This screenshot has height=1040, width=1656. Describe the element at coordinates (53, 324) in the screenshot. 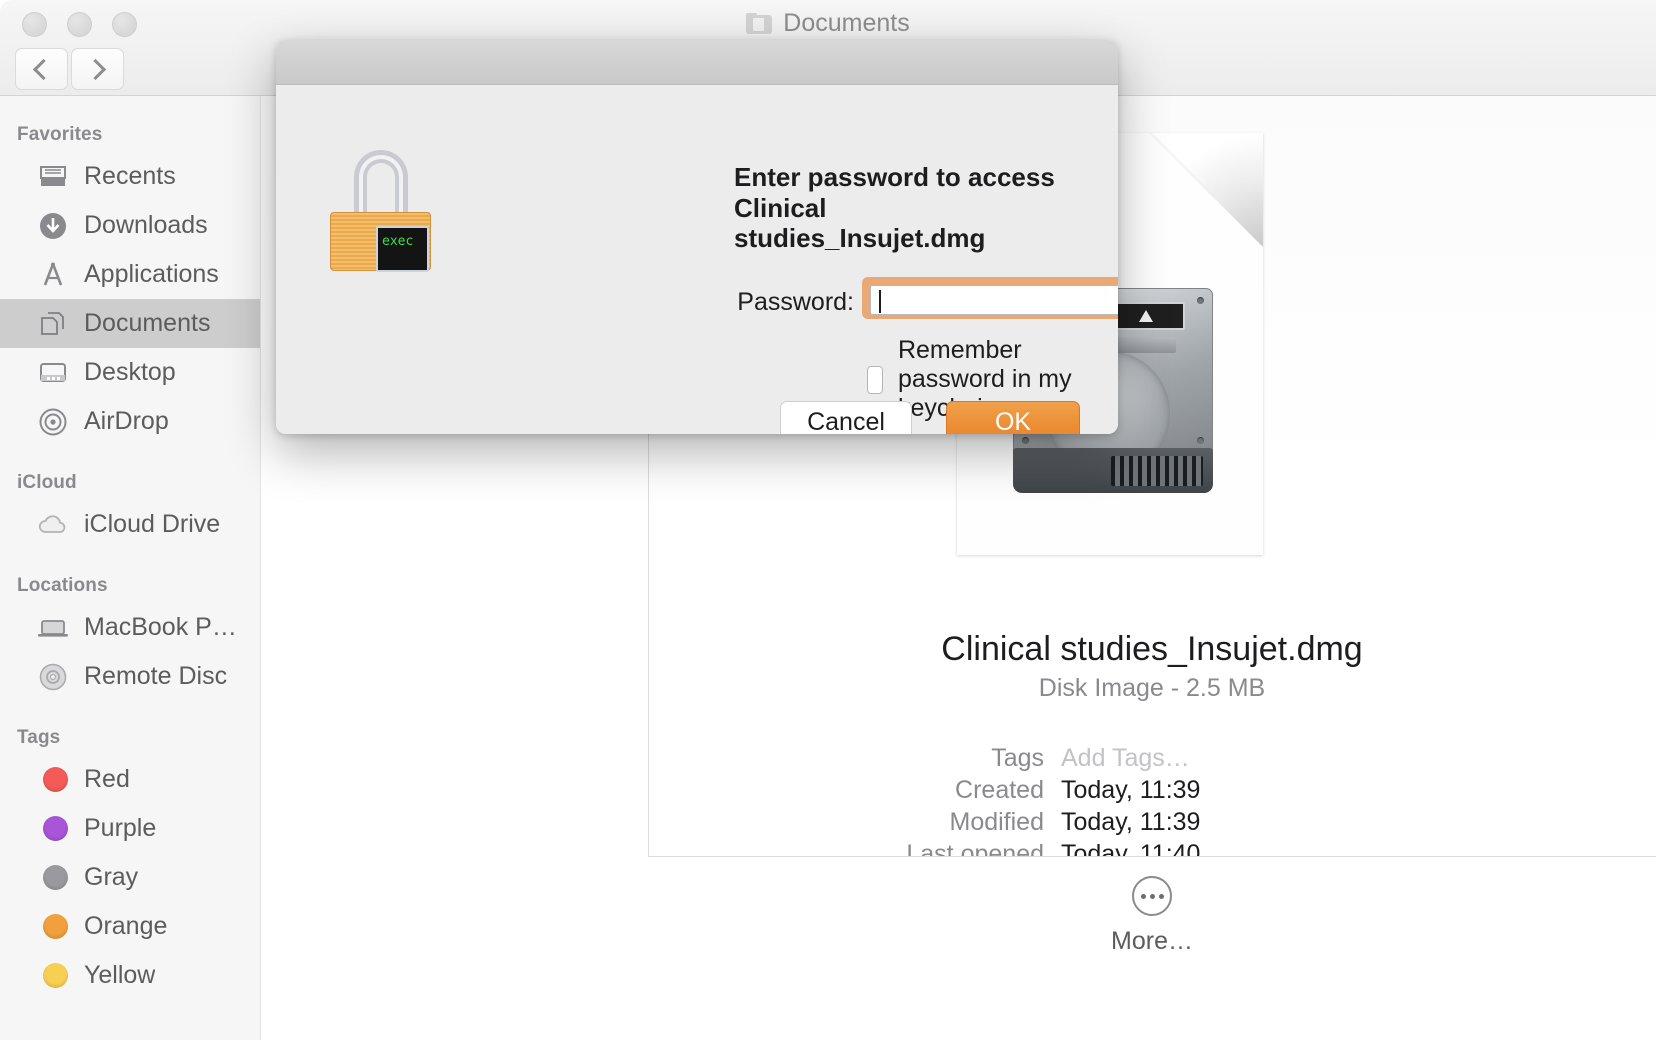

I see `documents-icon` at that location.